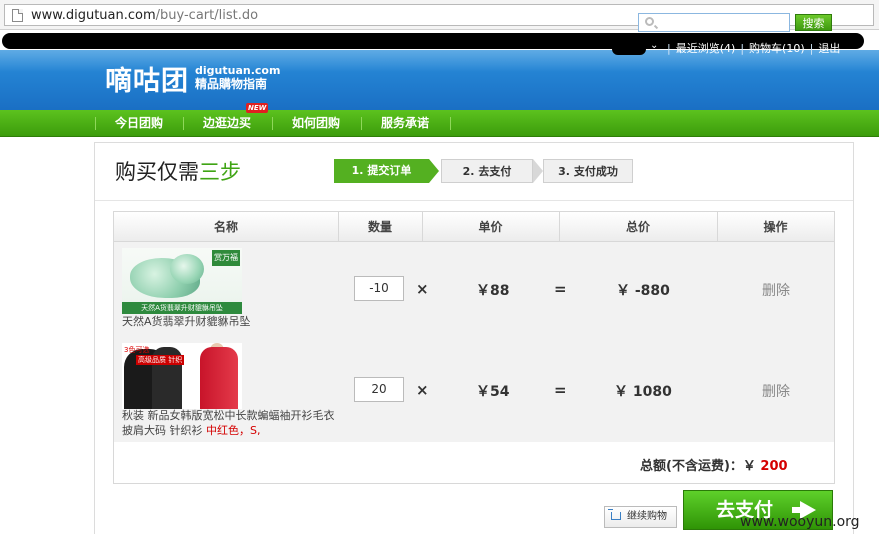  I want to click on quantity-input: -10, so click(379, 288).